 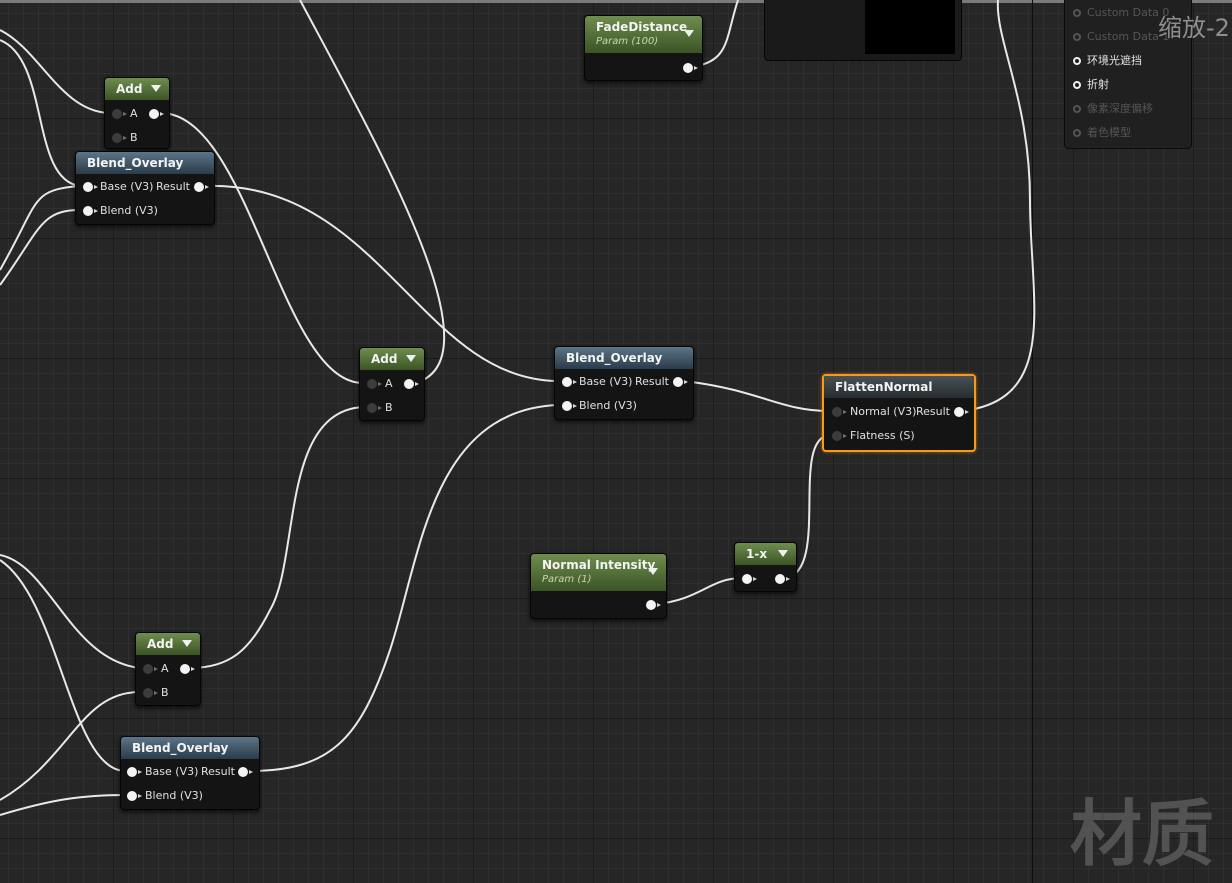 I want to click on normal-intensity-node: Normal Intensity Param (1), so click(x=598, y=586).